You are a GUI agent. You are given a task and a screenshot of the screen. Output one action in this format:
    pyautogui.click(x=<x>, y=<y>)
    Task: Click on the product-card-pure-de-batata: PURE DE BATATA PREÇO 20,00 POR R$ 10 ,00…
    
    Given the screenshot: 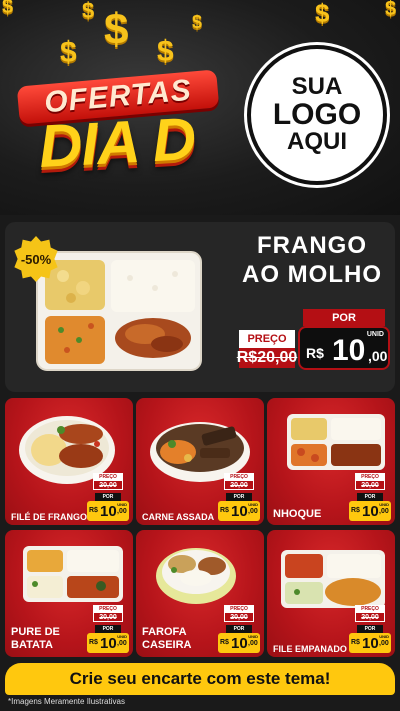 What is the action you would take?
    pyautogui.click(x=69, y=593)
    